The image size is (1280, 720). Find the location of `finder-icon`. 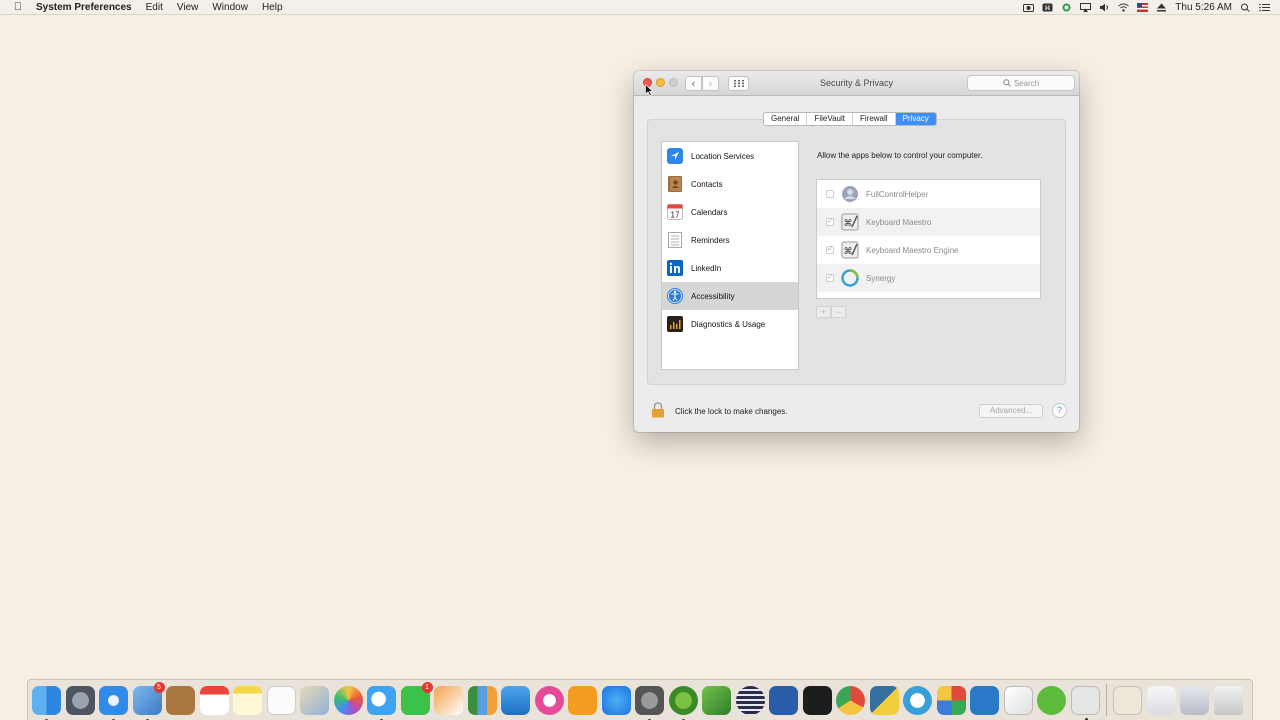

finder-icon is located at coordinates (46, 702).